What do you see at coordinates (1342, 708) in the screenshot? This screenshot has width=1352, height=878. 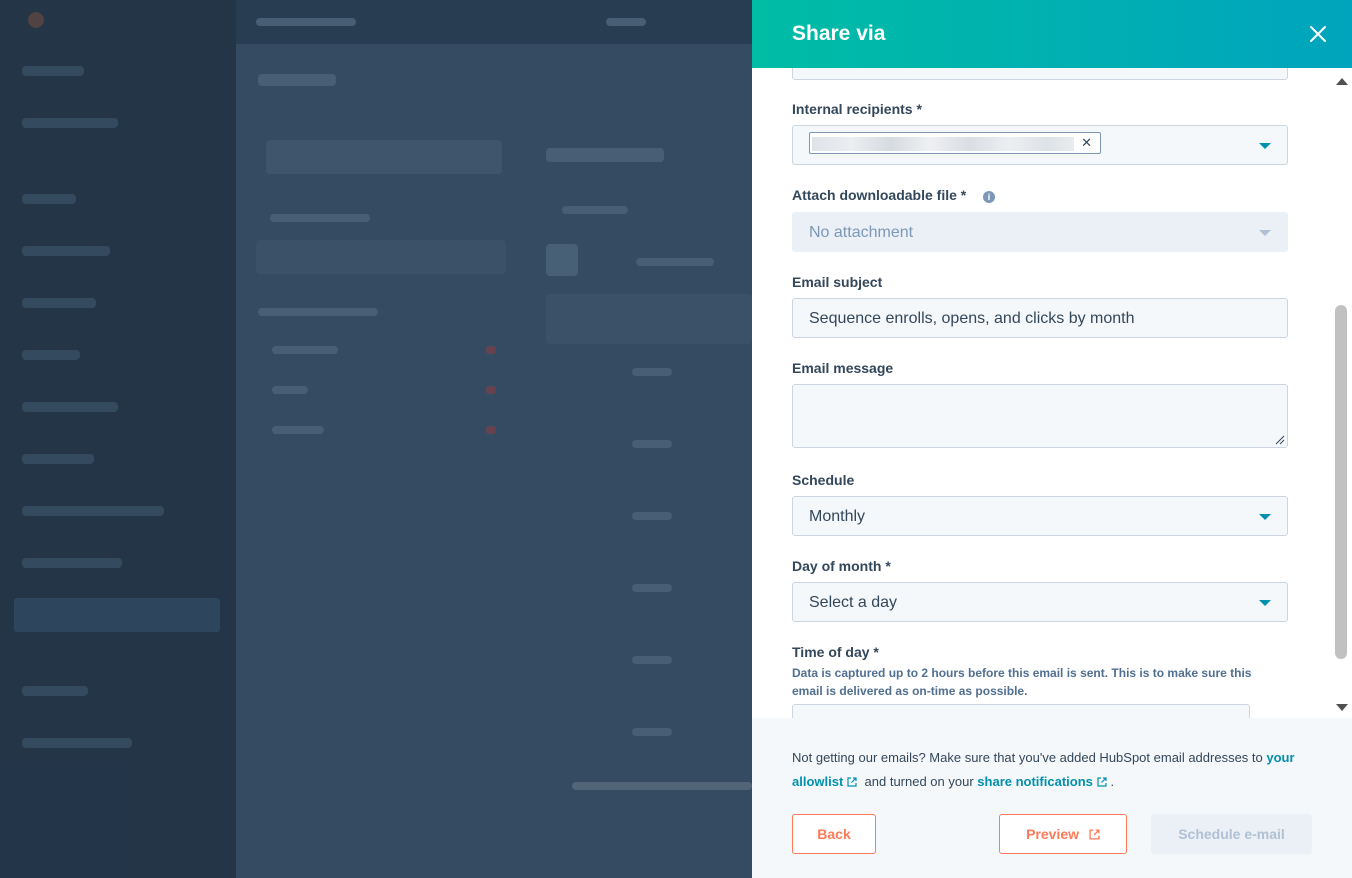 I see `scroll-down-icon` at bounding box center [1342, 708].